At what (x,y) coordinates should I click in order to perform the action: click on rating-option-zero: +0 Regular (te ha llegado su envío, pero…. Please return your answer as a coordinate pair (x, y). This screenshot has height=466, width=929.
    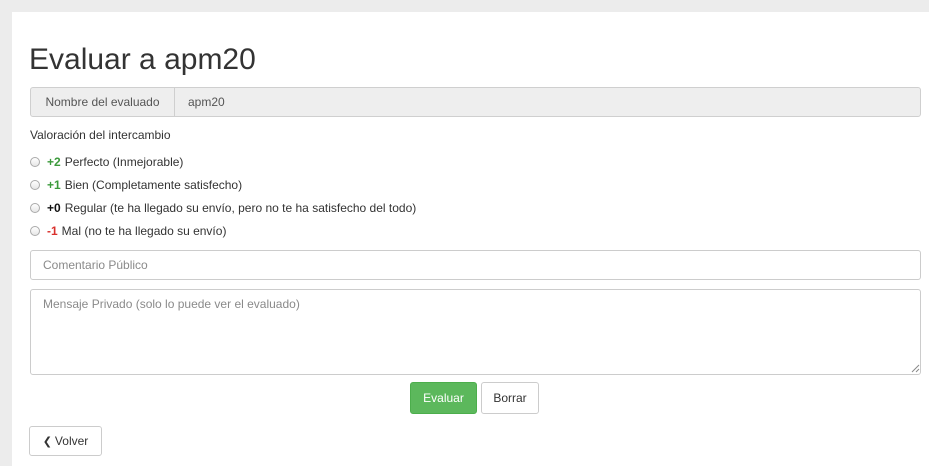
    Looking at the image, I should click on (223, 208).